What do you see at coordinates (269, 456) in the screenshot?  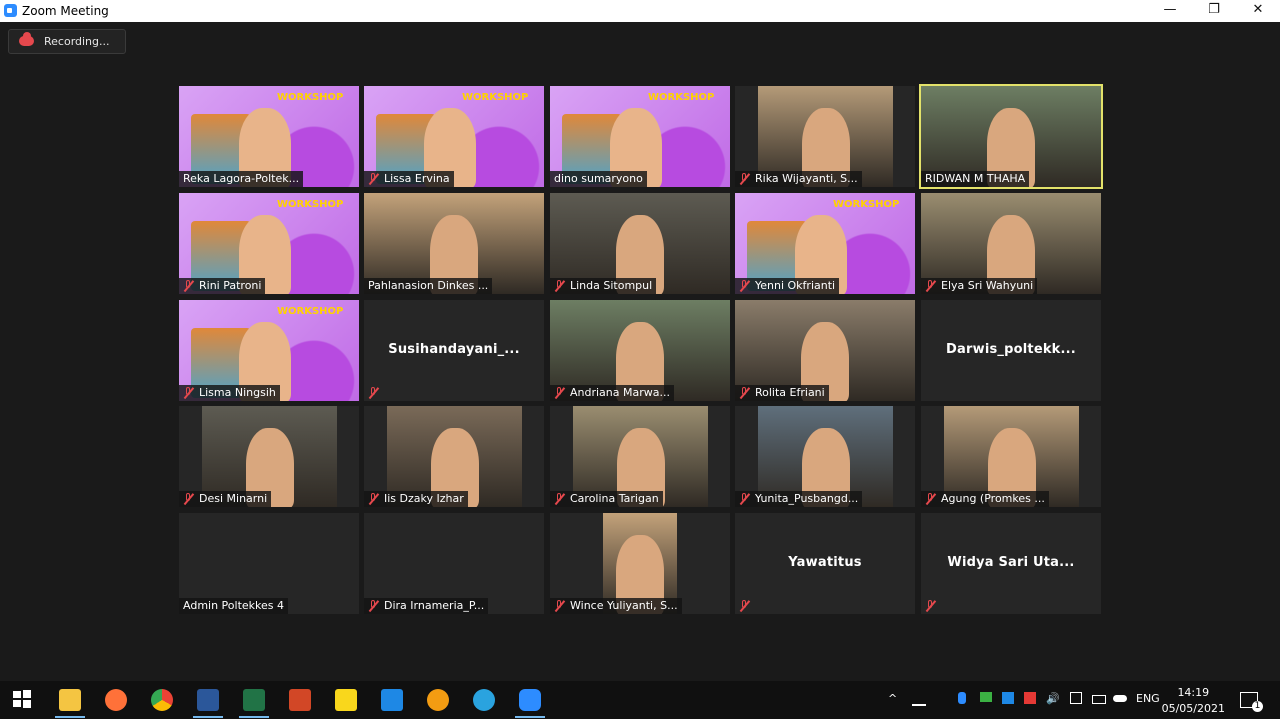 I see `participant-tile: Desi Minarni` at bounding box center [269, 456].